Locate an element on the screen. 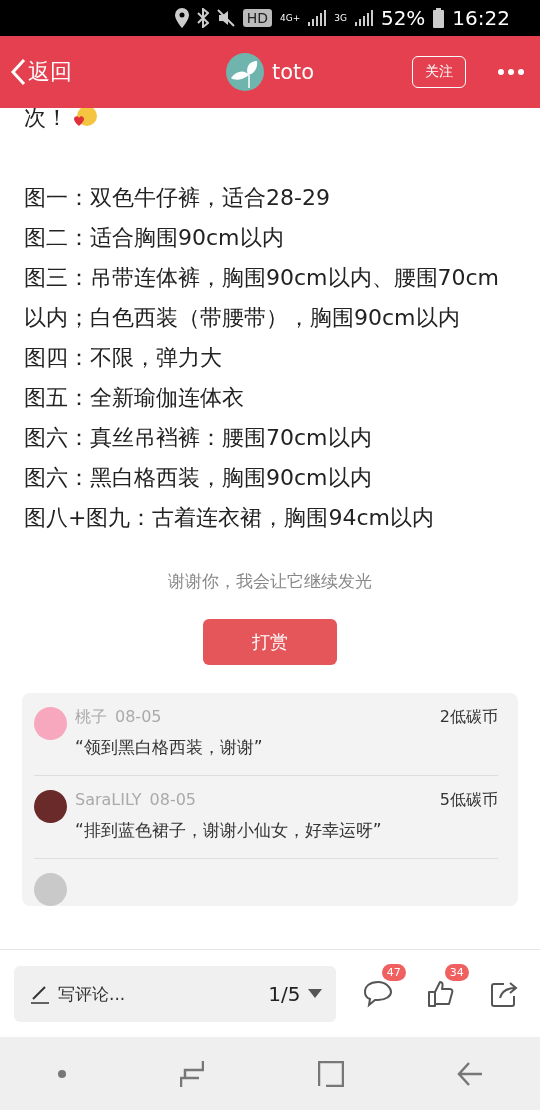 The height and width of the screenshot is (1110, 540). post-text: 次！ is located at coordinates (46, 120).